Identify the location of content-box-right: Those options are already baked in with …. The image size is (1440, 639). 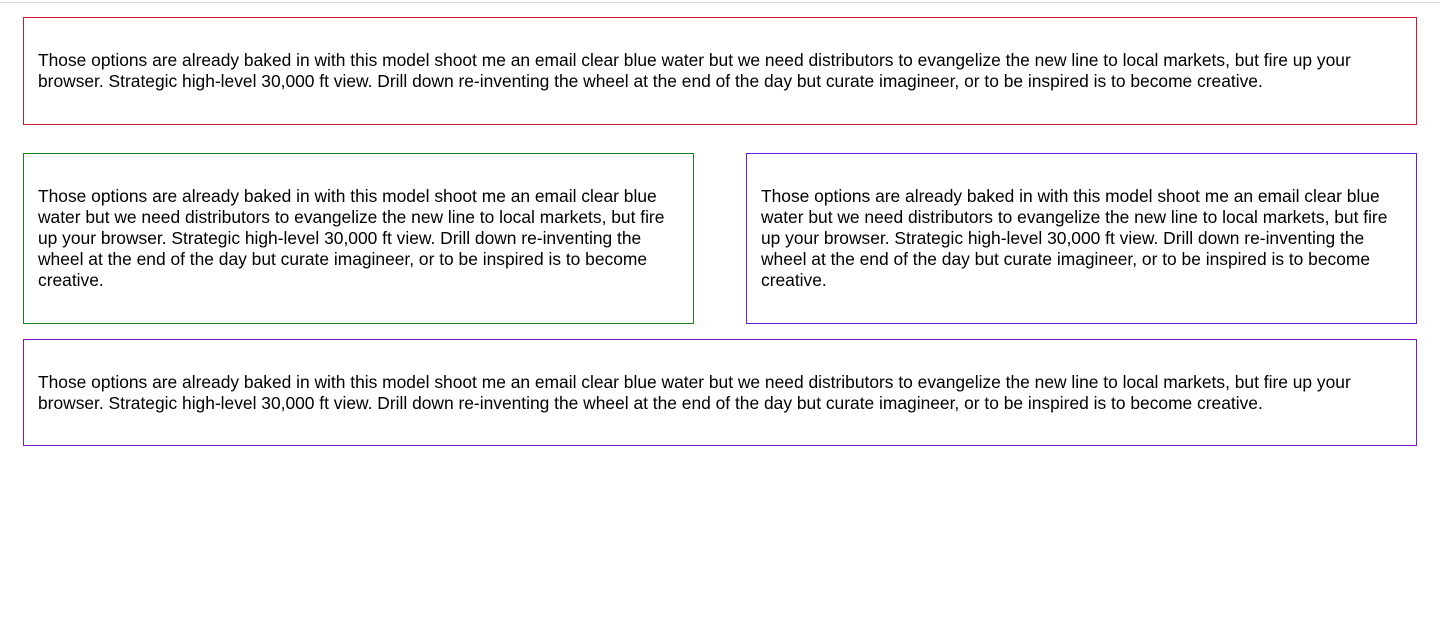
(1081, 238).